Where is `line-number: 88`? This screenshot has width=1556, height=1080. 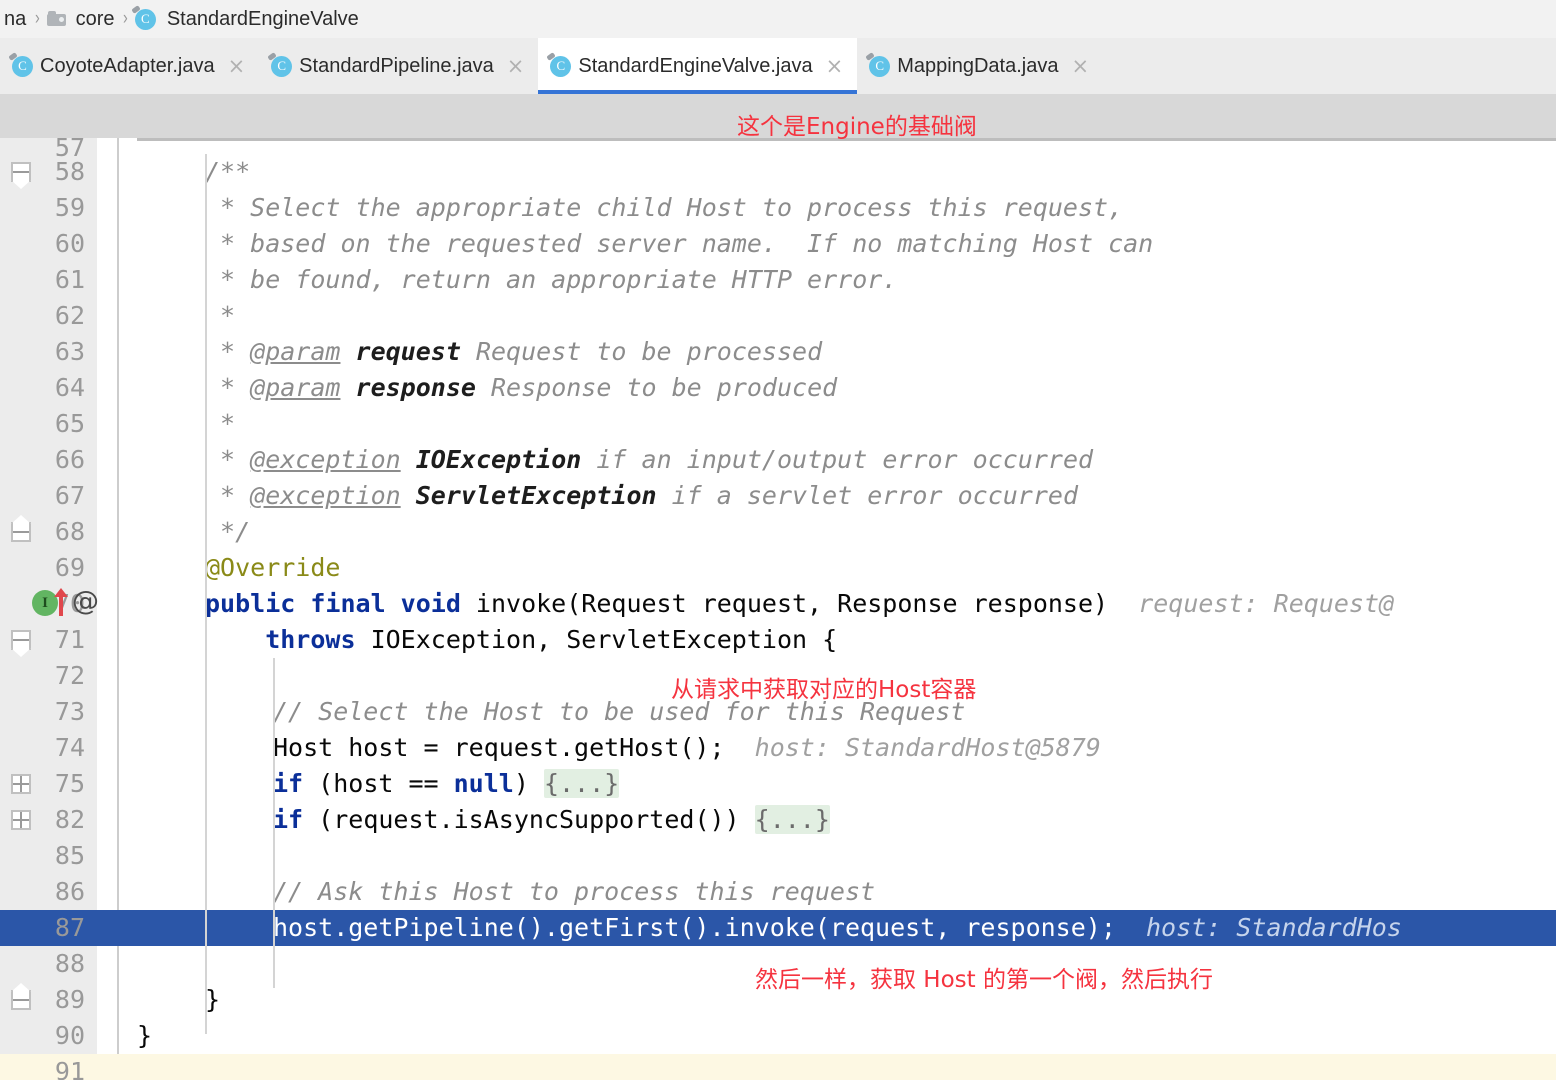 line-number: 88 is located at coordinates (69, 963).